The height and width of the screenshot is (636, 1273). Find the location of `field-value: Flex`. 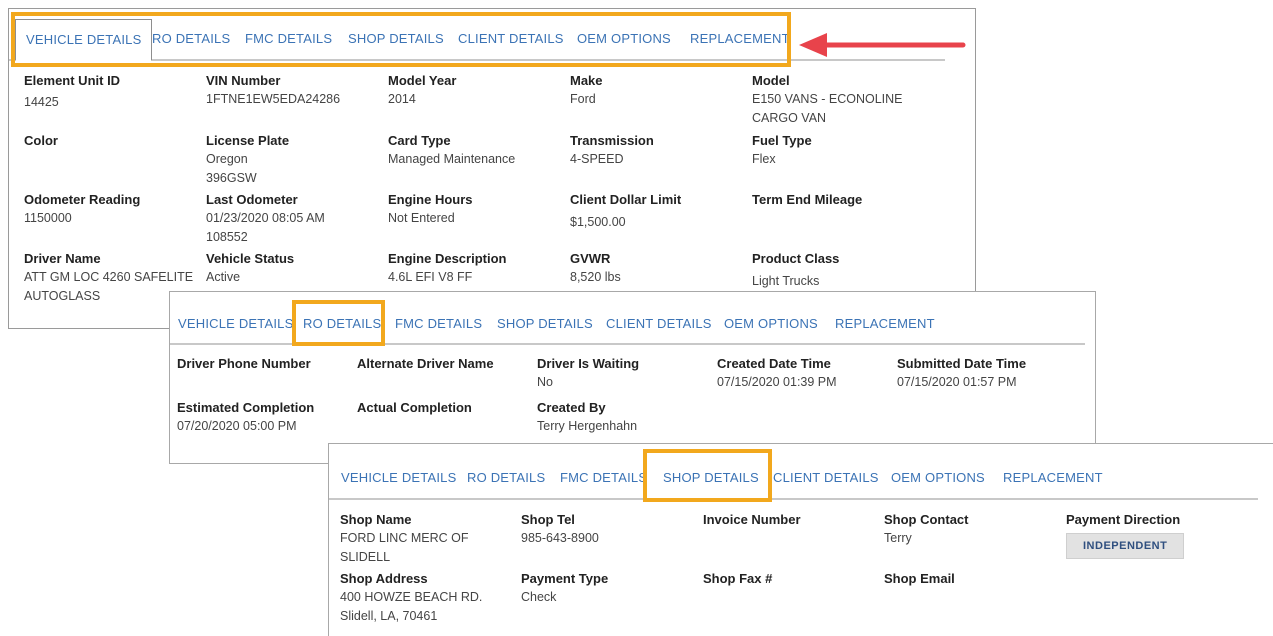

field-value: Flex is located at coordinates (764, 159).